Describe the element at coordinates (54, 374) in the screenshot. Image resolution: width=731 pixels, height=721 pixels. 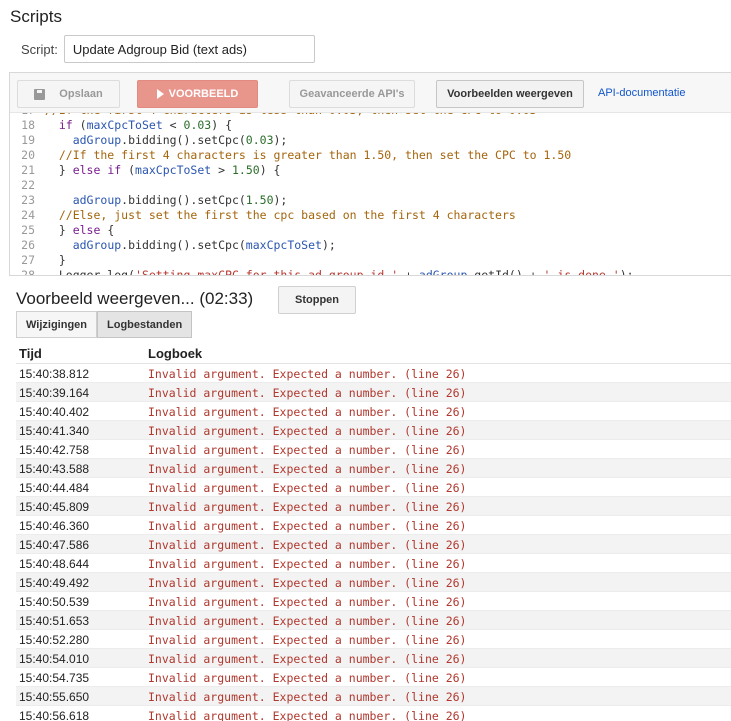
I see `log-timestamp: 15:40:38.812` at that location.